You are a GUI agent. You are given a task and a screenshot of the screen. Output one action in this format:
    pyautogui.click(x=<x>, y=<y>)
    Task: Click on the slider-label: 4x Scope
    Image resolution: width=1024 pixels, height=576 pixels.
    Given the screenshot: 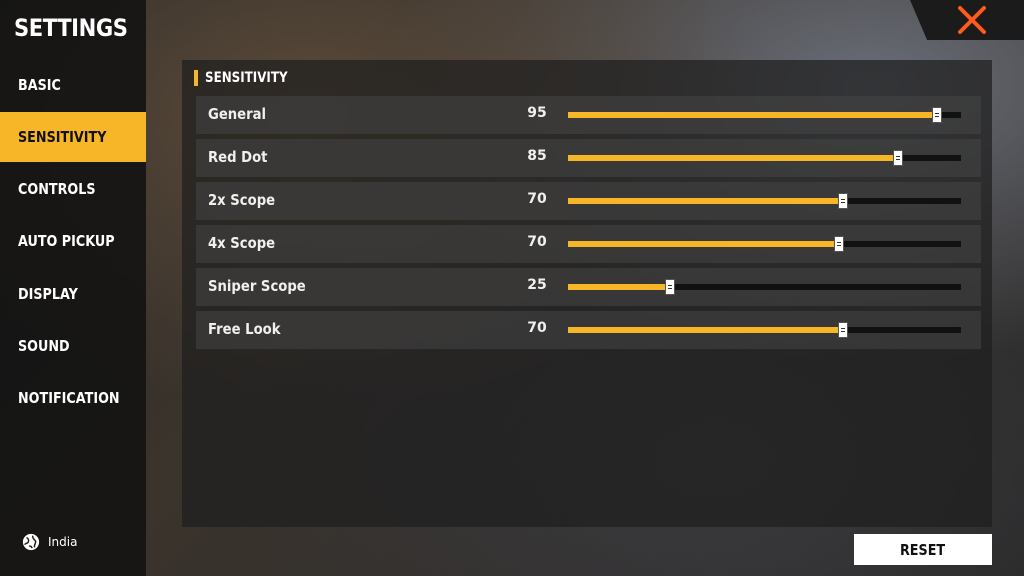 What is the action you would take?
    pyautogui.click(x=242, y=243)
    